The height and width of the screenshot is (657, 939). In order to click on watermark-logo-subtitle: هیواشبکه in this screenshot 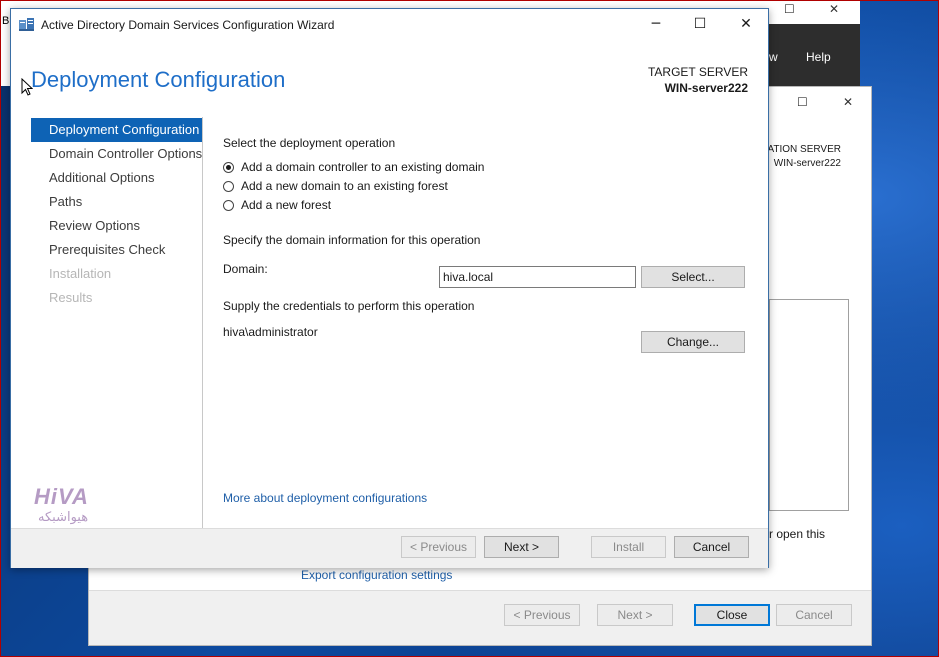, I will do `click(63, 517)`.